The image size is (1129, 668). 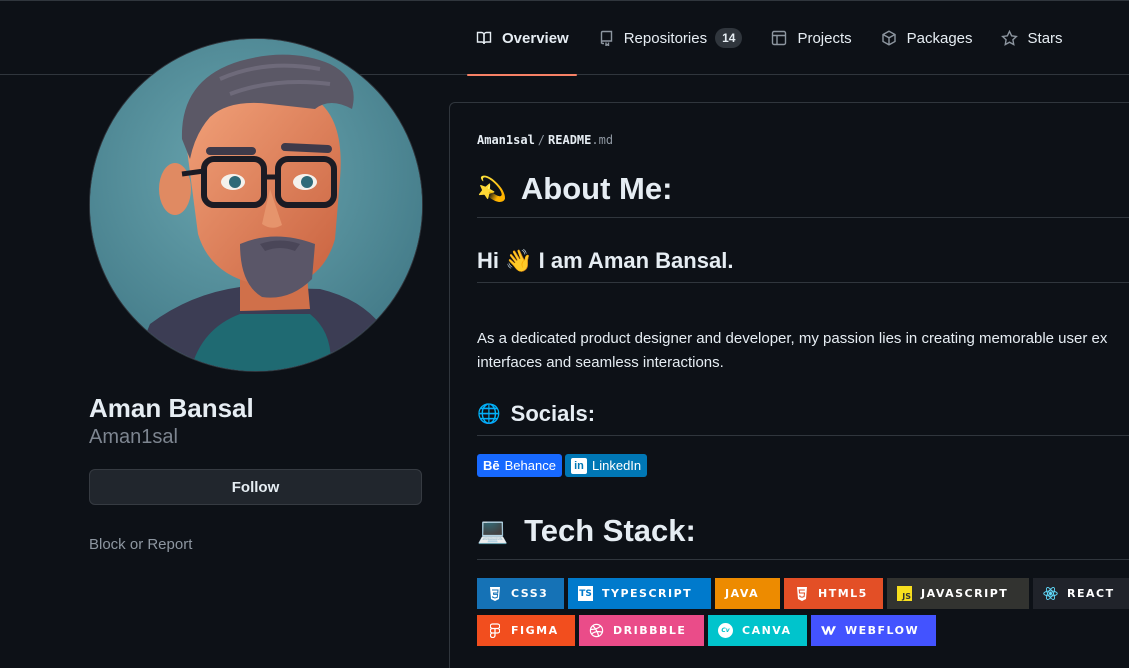 I want to click on star-icon, so click(x=1010, y=38).